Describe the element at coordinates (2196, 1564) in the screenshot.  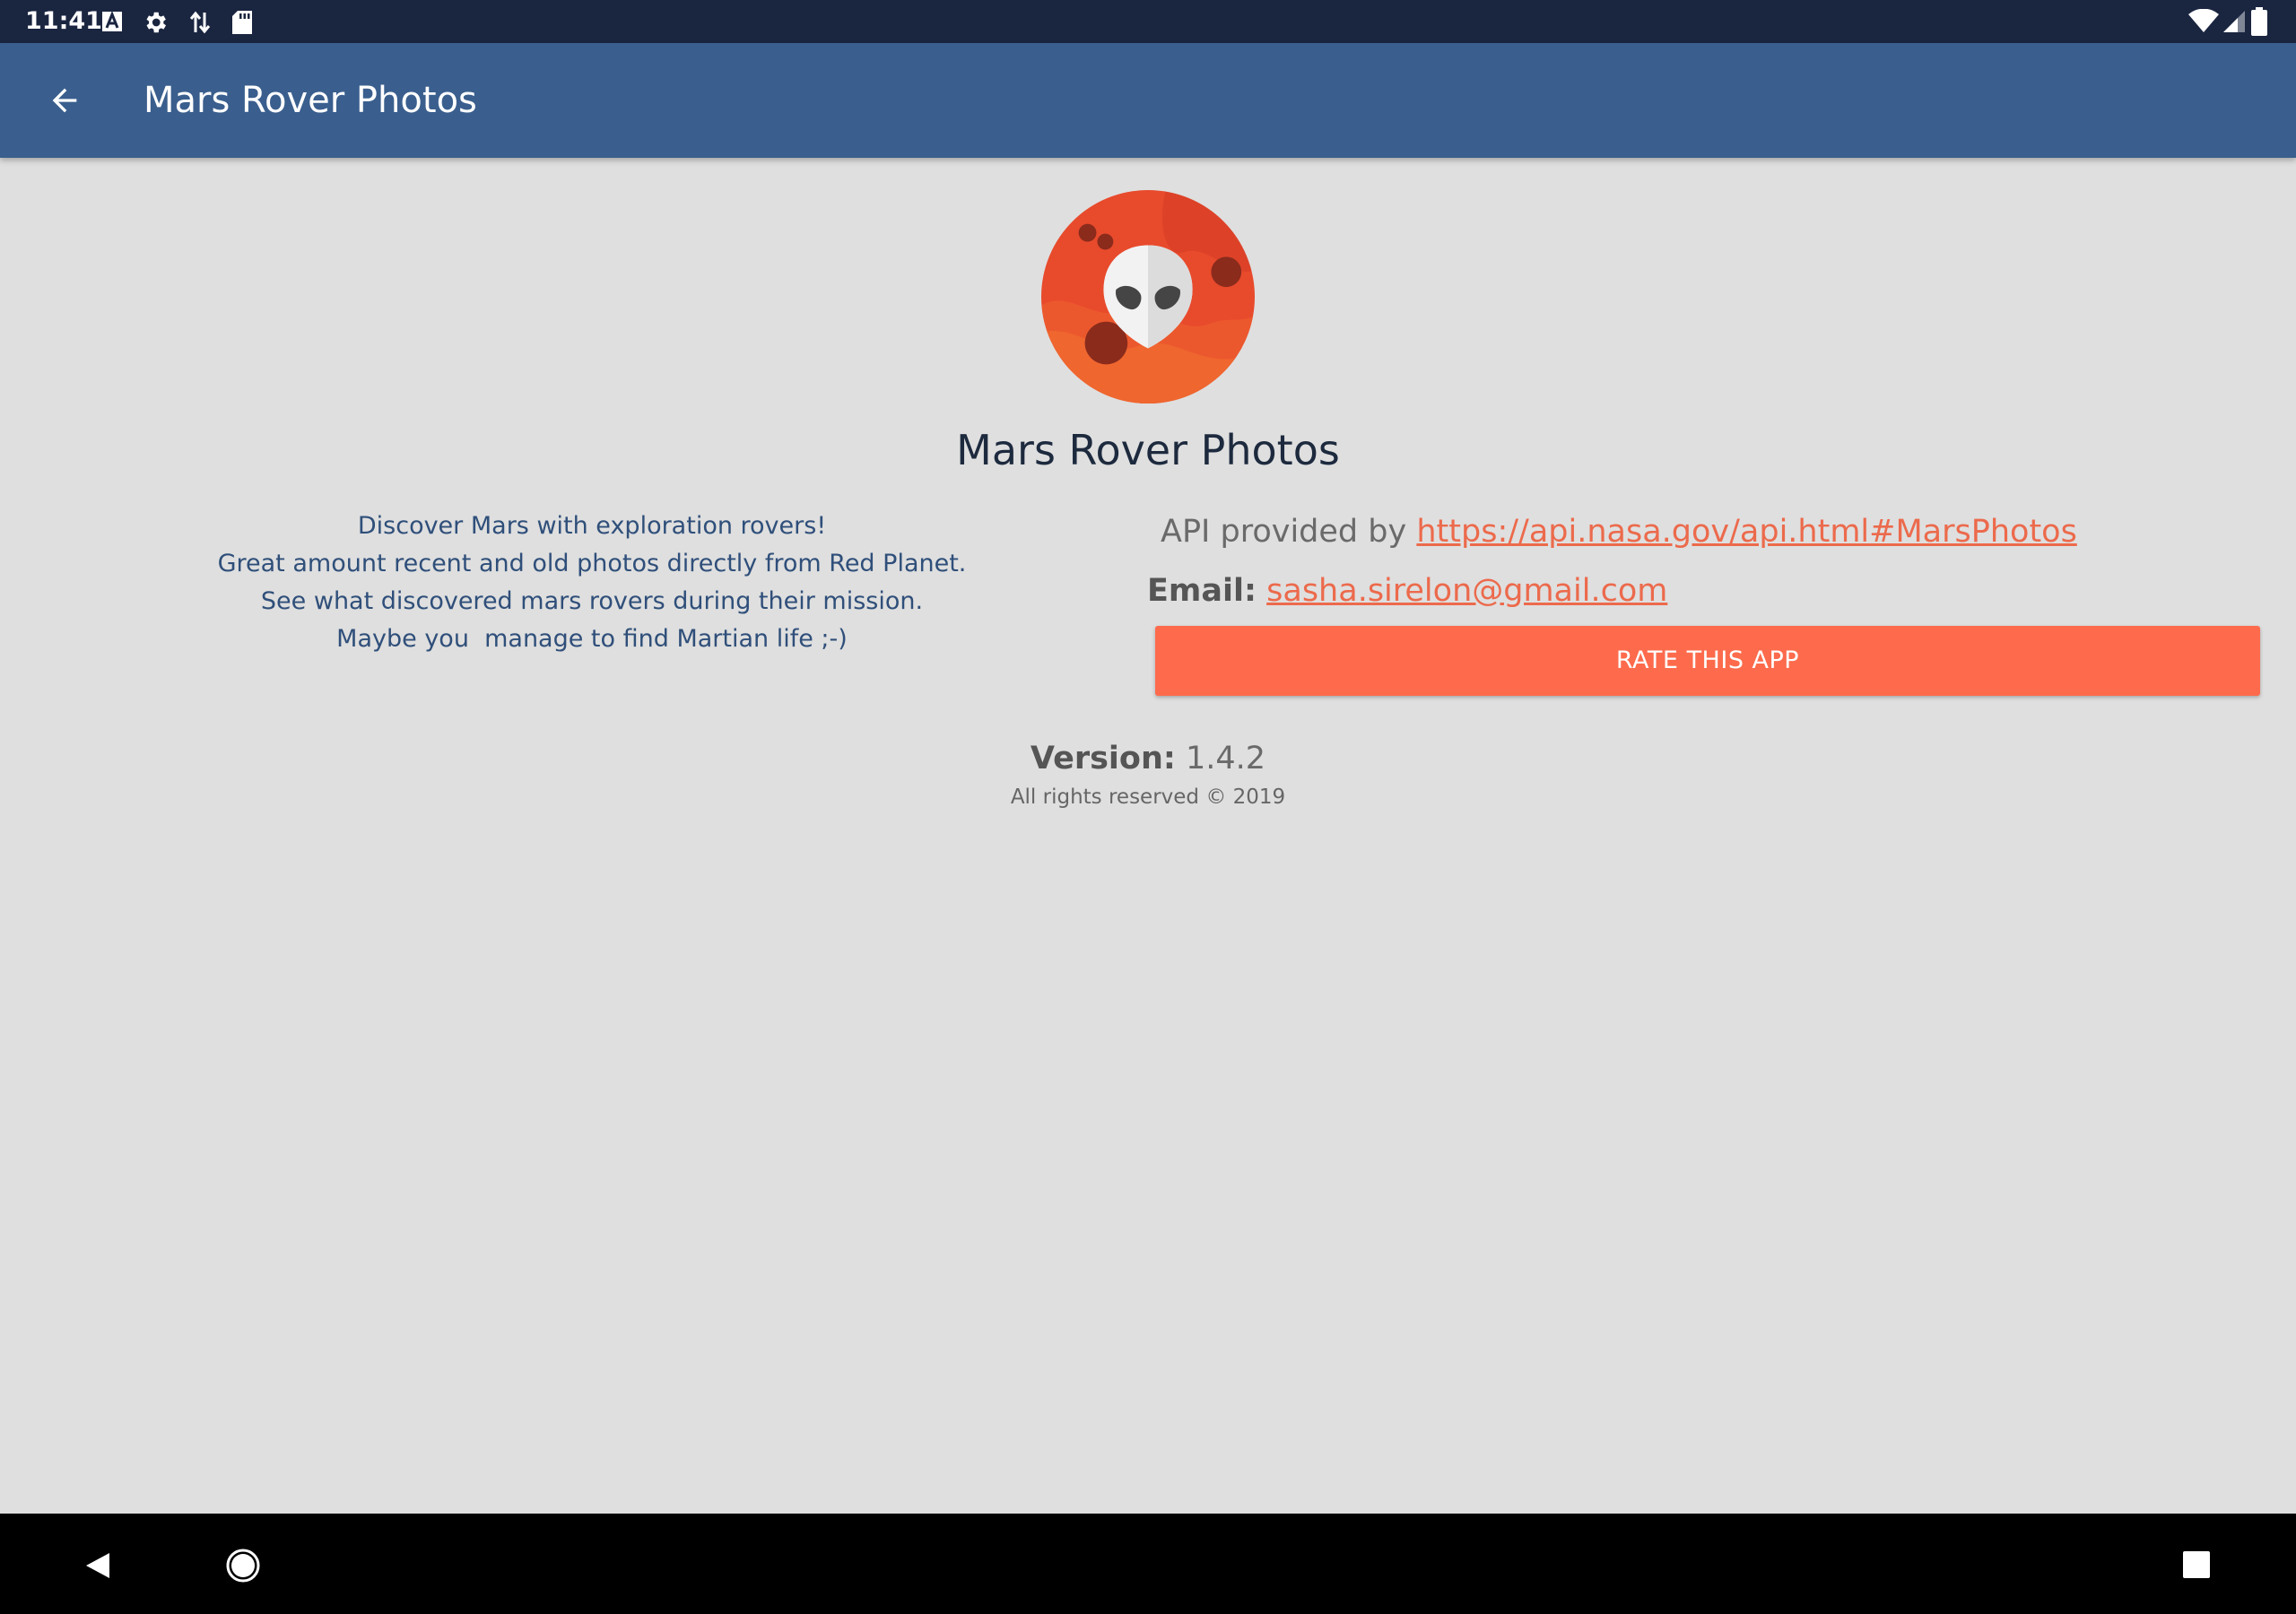
I see `recents-square-icon` at that location.